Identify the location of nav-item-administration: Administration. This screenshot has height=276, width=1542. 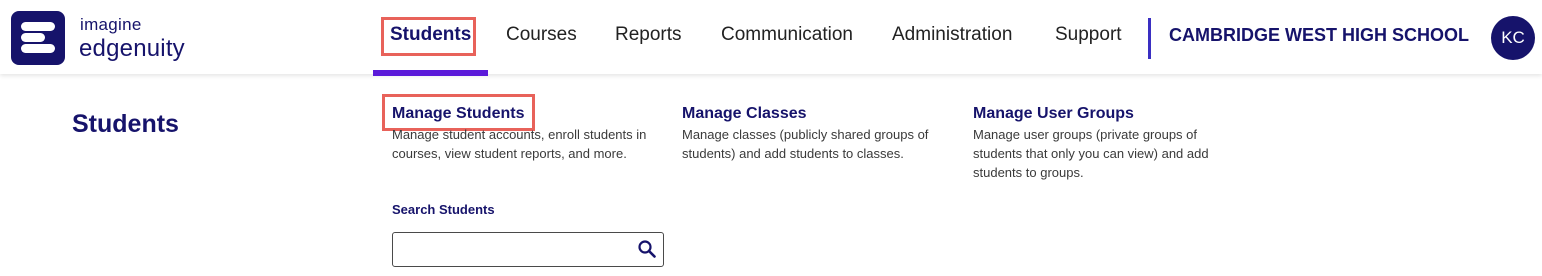
(952, 35).